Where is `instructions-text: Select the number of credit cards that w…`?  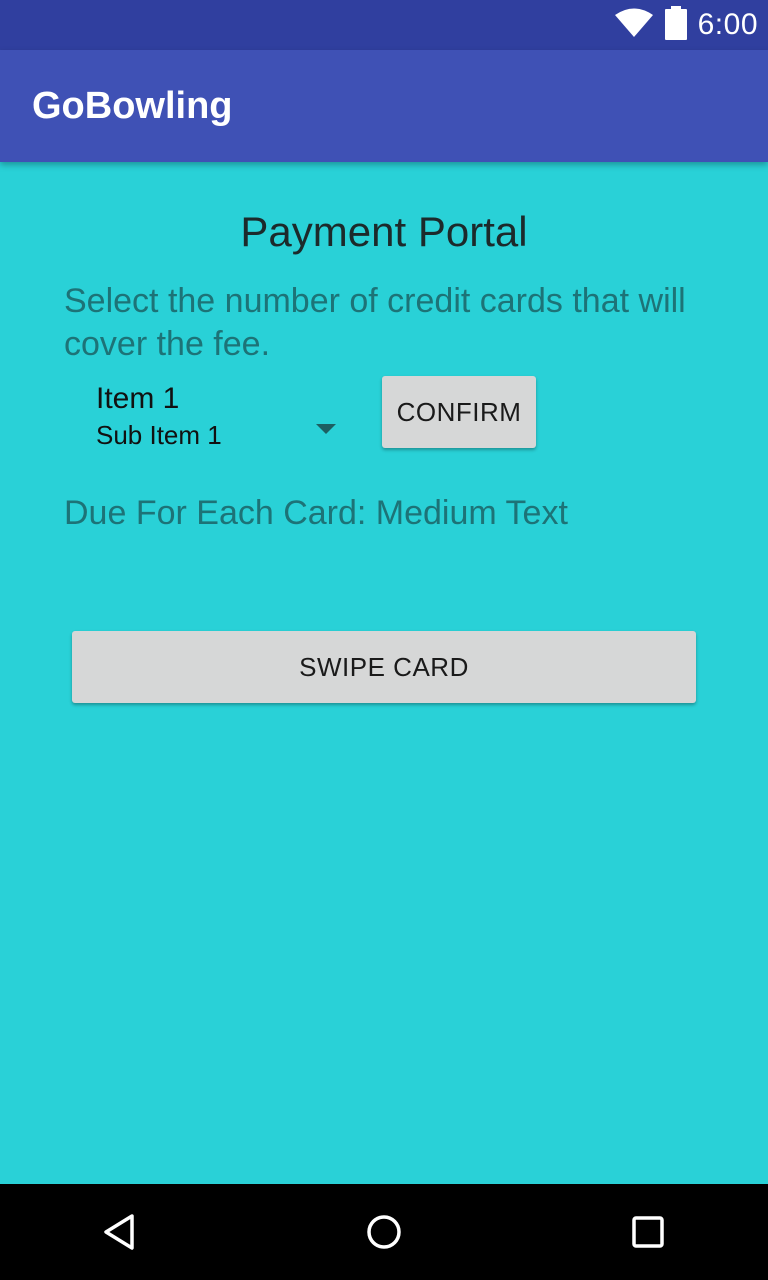
instructions-text: Select the number of credit cards that w… is located at coordinates (375, 322).